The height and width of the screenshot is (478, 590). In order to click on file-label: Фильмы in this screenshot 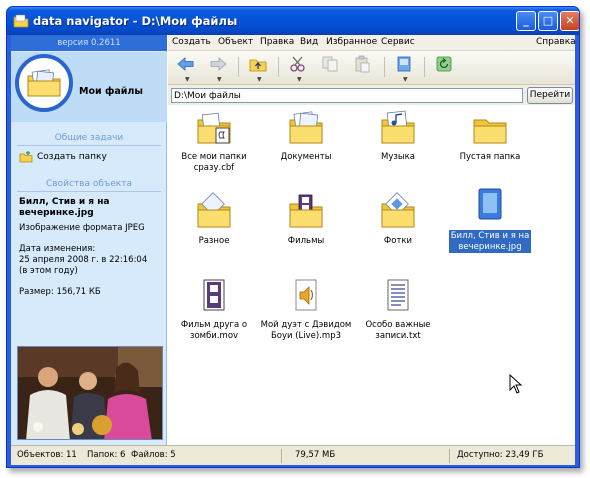, I will do `click(306, 241)`.